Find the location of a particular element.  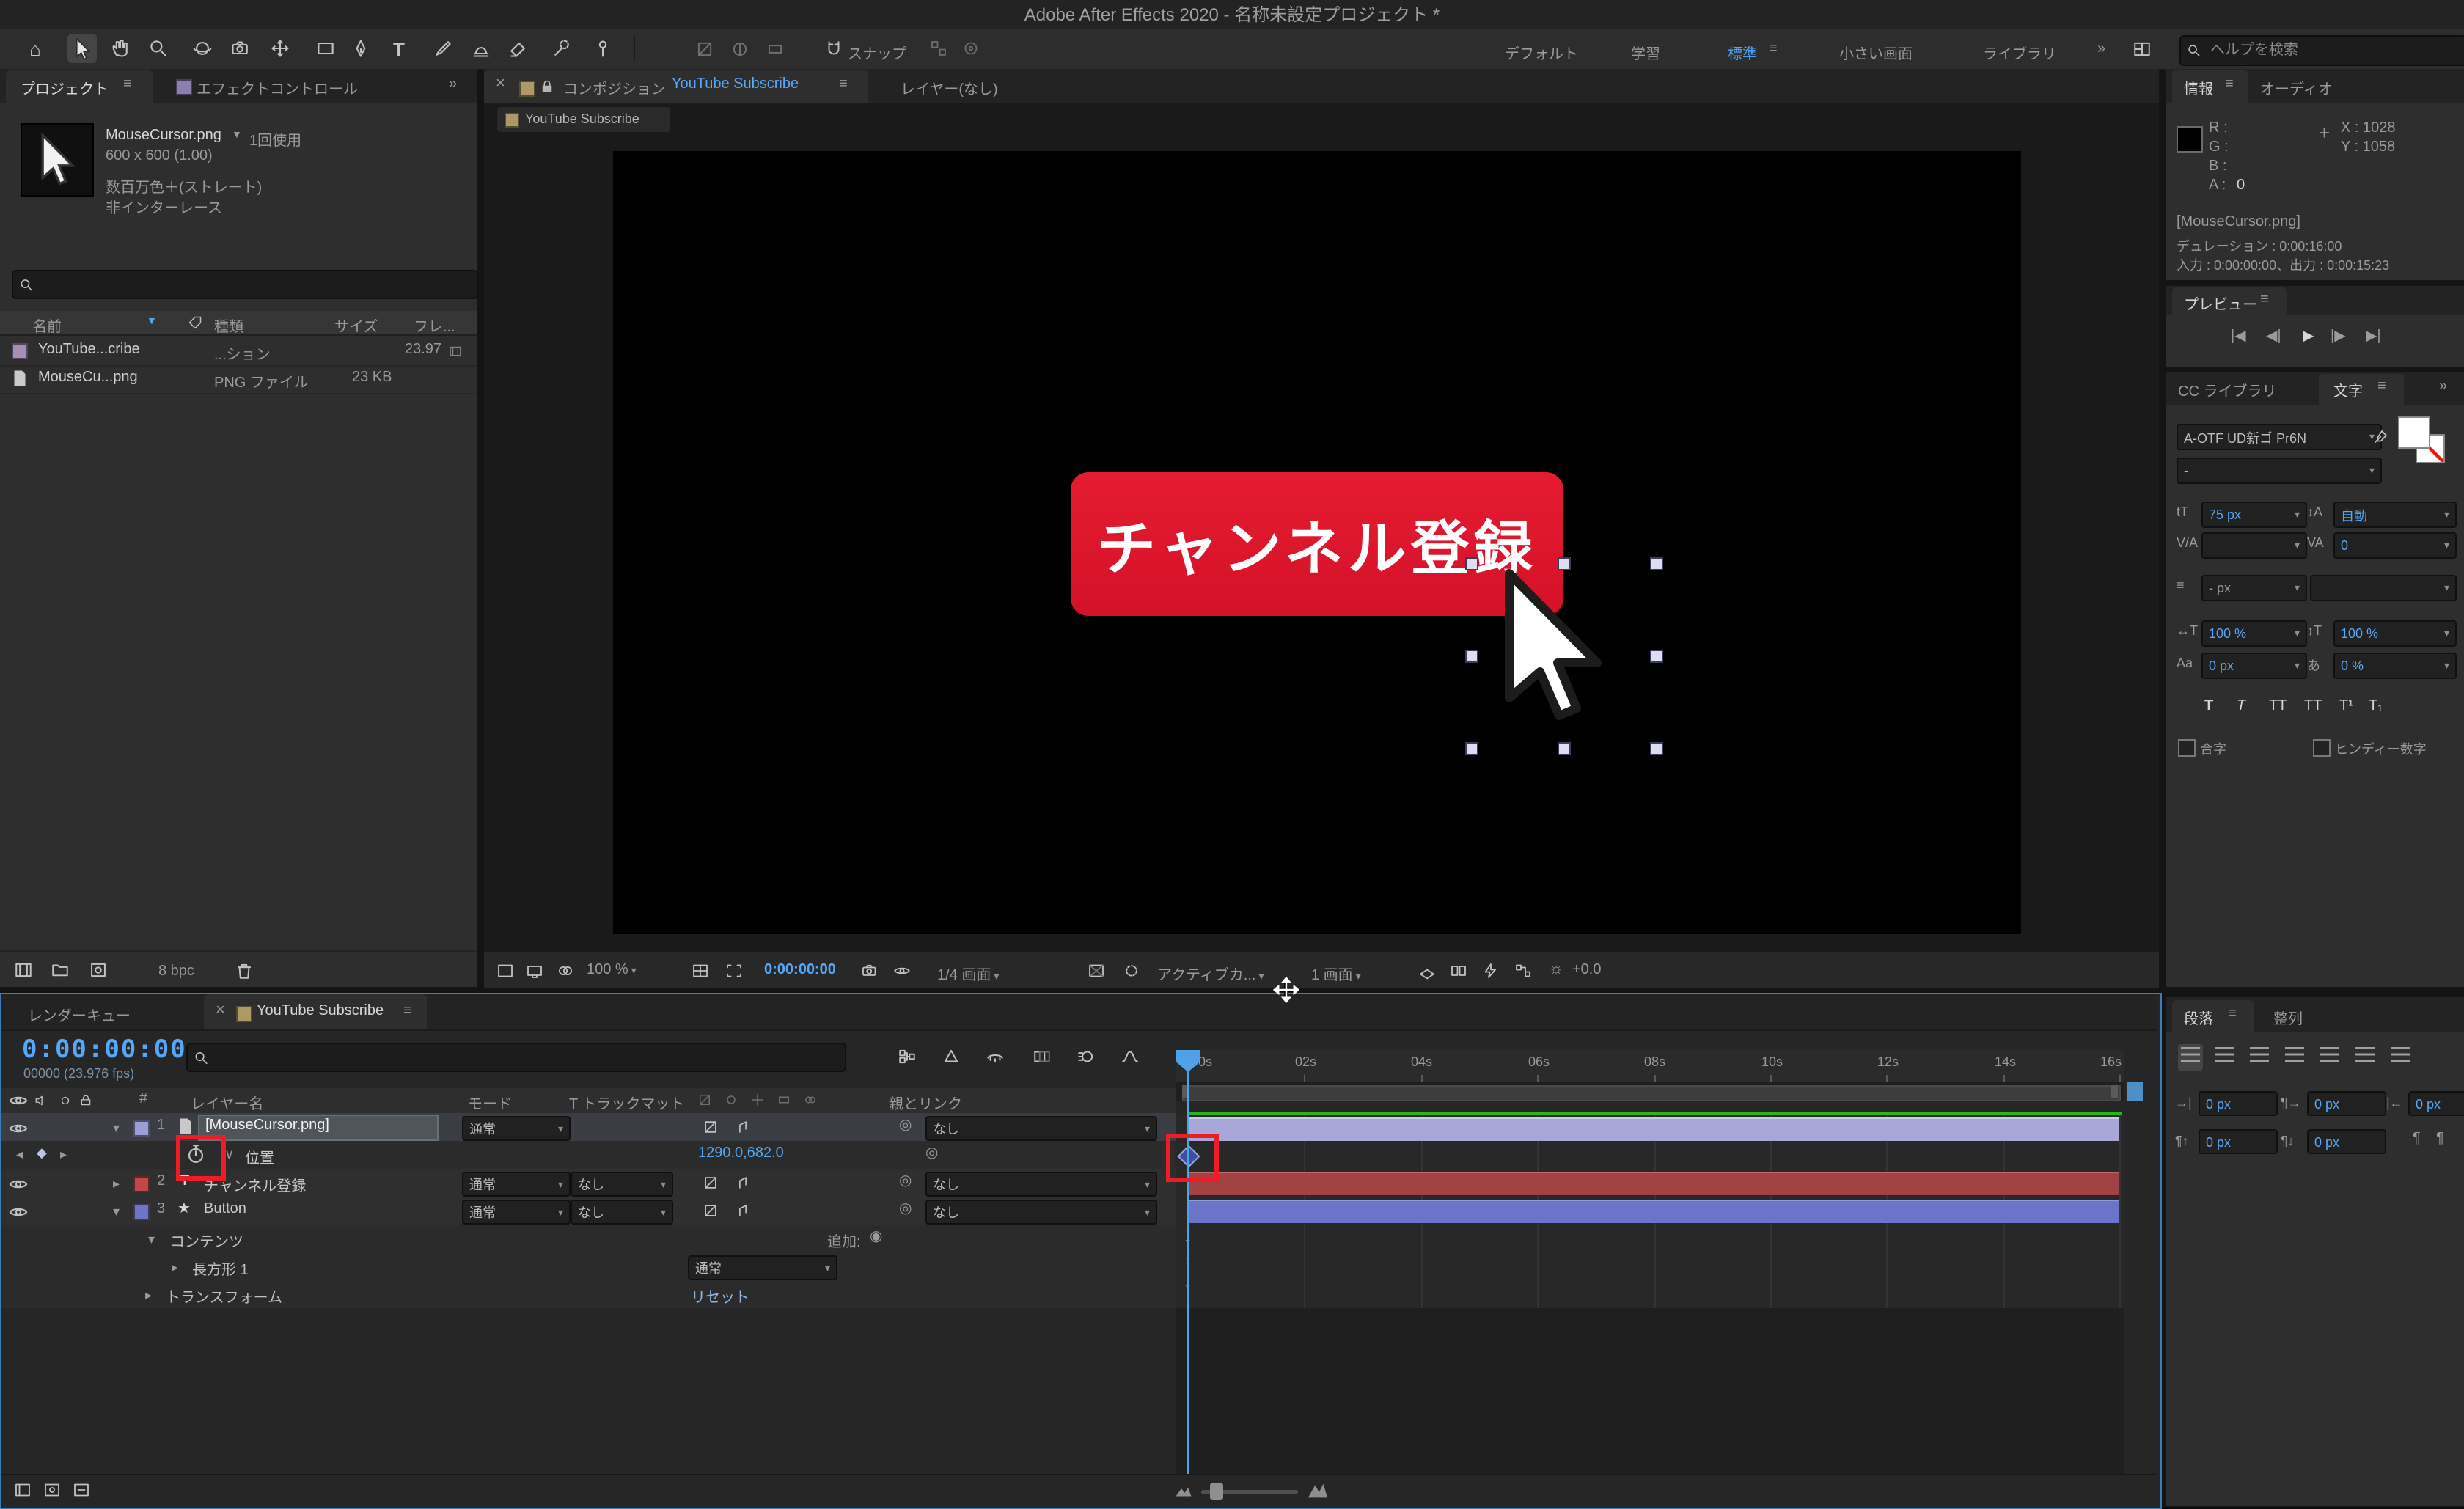

col-parent-link: 親とリンク is located at coordinates (925, 1102).